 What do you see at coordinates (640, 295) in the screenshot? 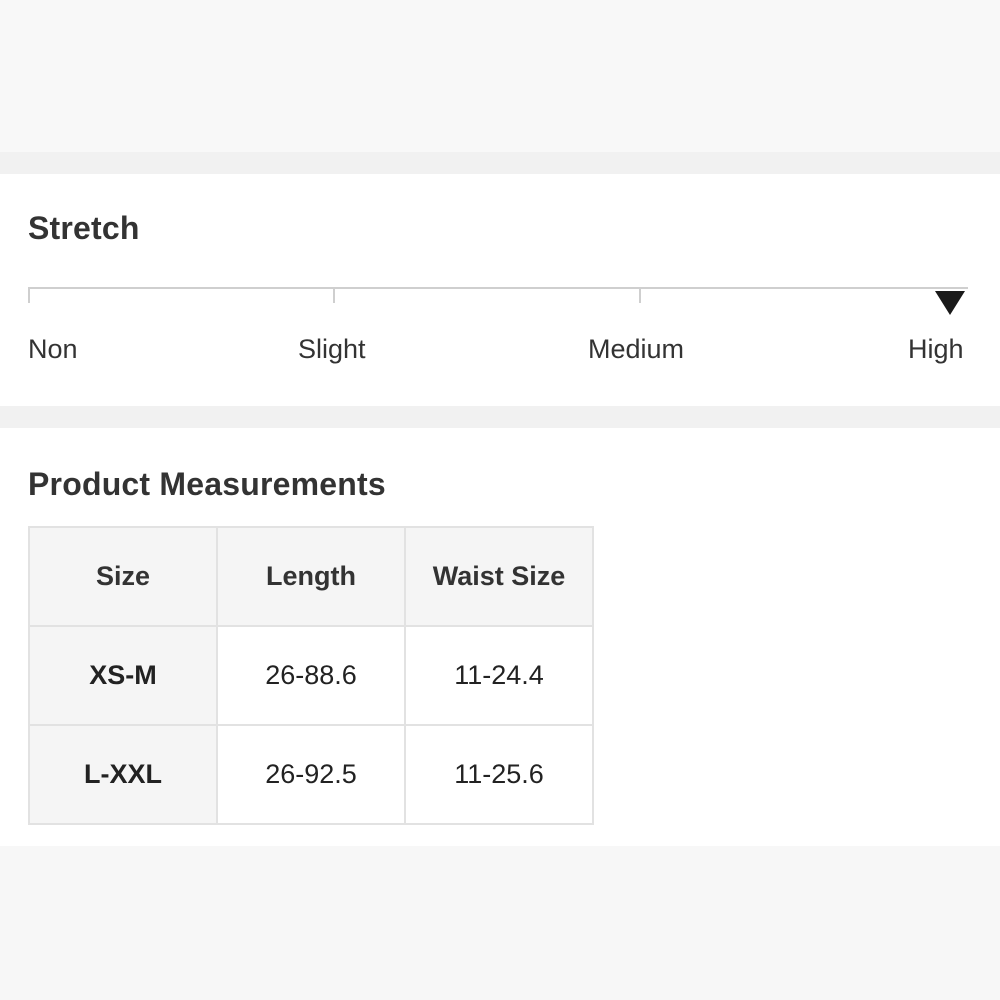
I see `stretch-tick-medium` at bounding box center [640, 295].